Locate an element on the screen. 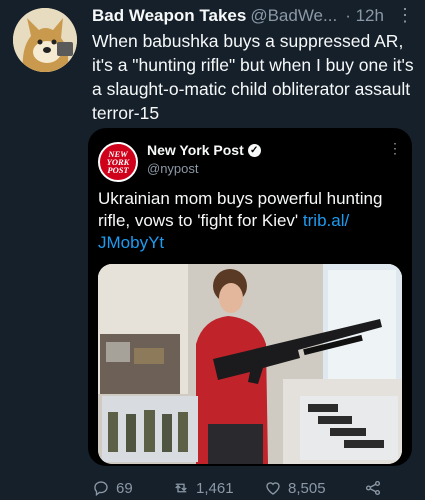 Image resolution: width=425 pixels, height=500 pixels. reply-count: 69 is located at coordinates (124, 488).